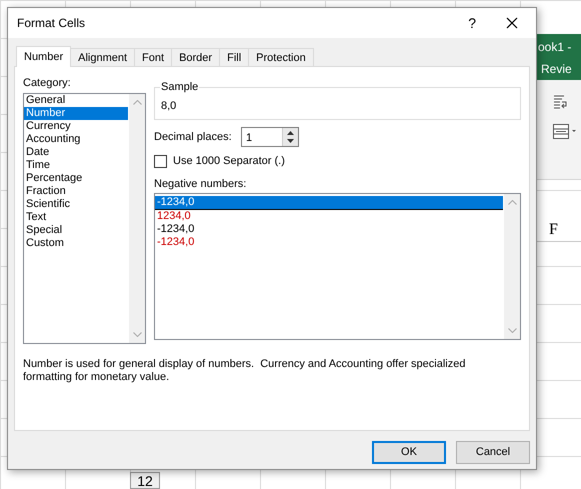  I want to click on description-text: Number is used for general display of numbers. Currency and Accounting offer specialized formatting for monetary value., so click(244, 371).